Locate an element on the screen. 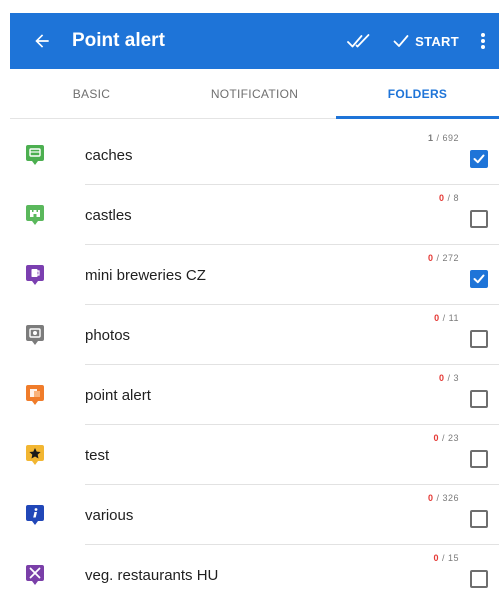 The image size is (499, 608). folder-count: 0 / 15 is located at coordinates (446, 558).